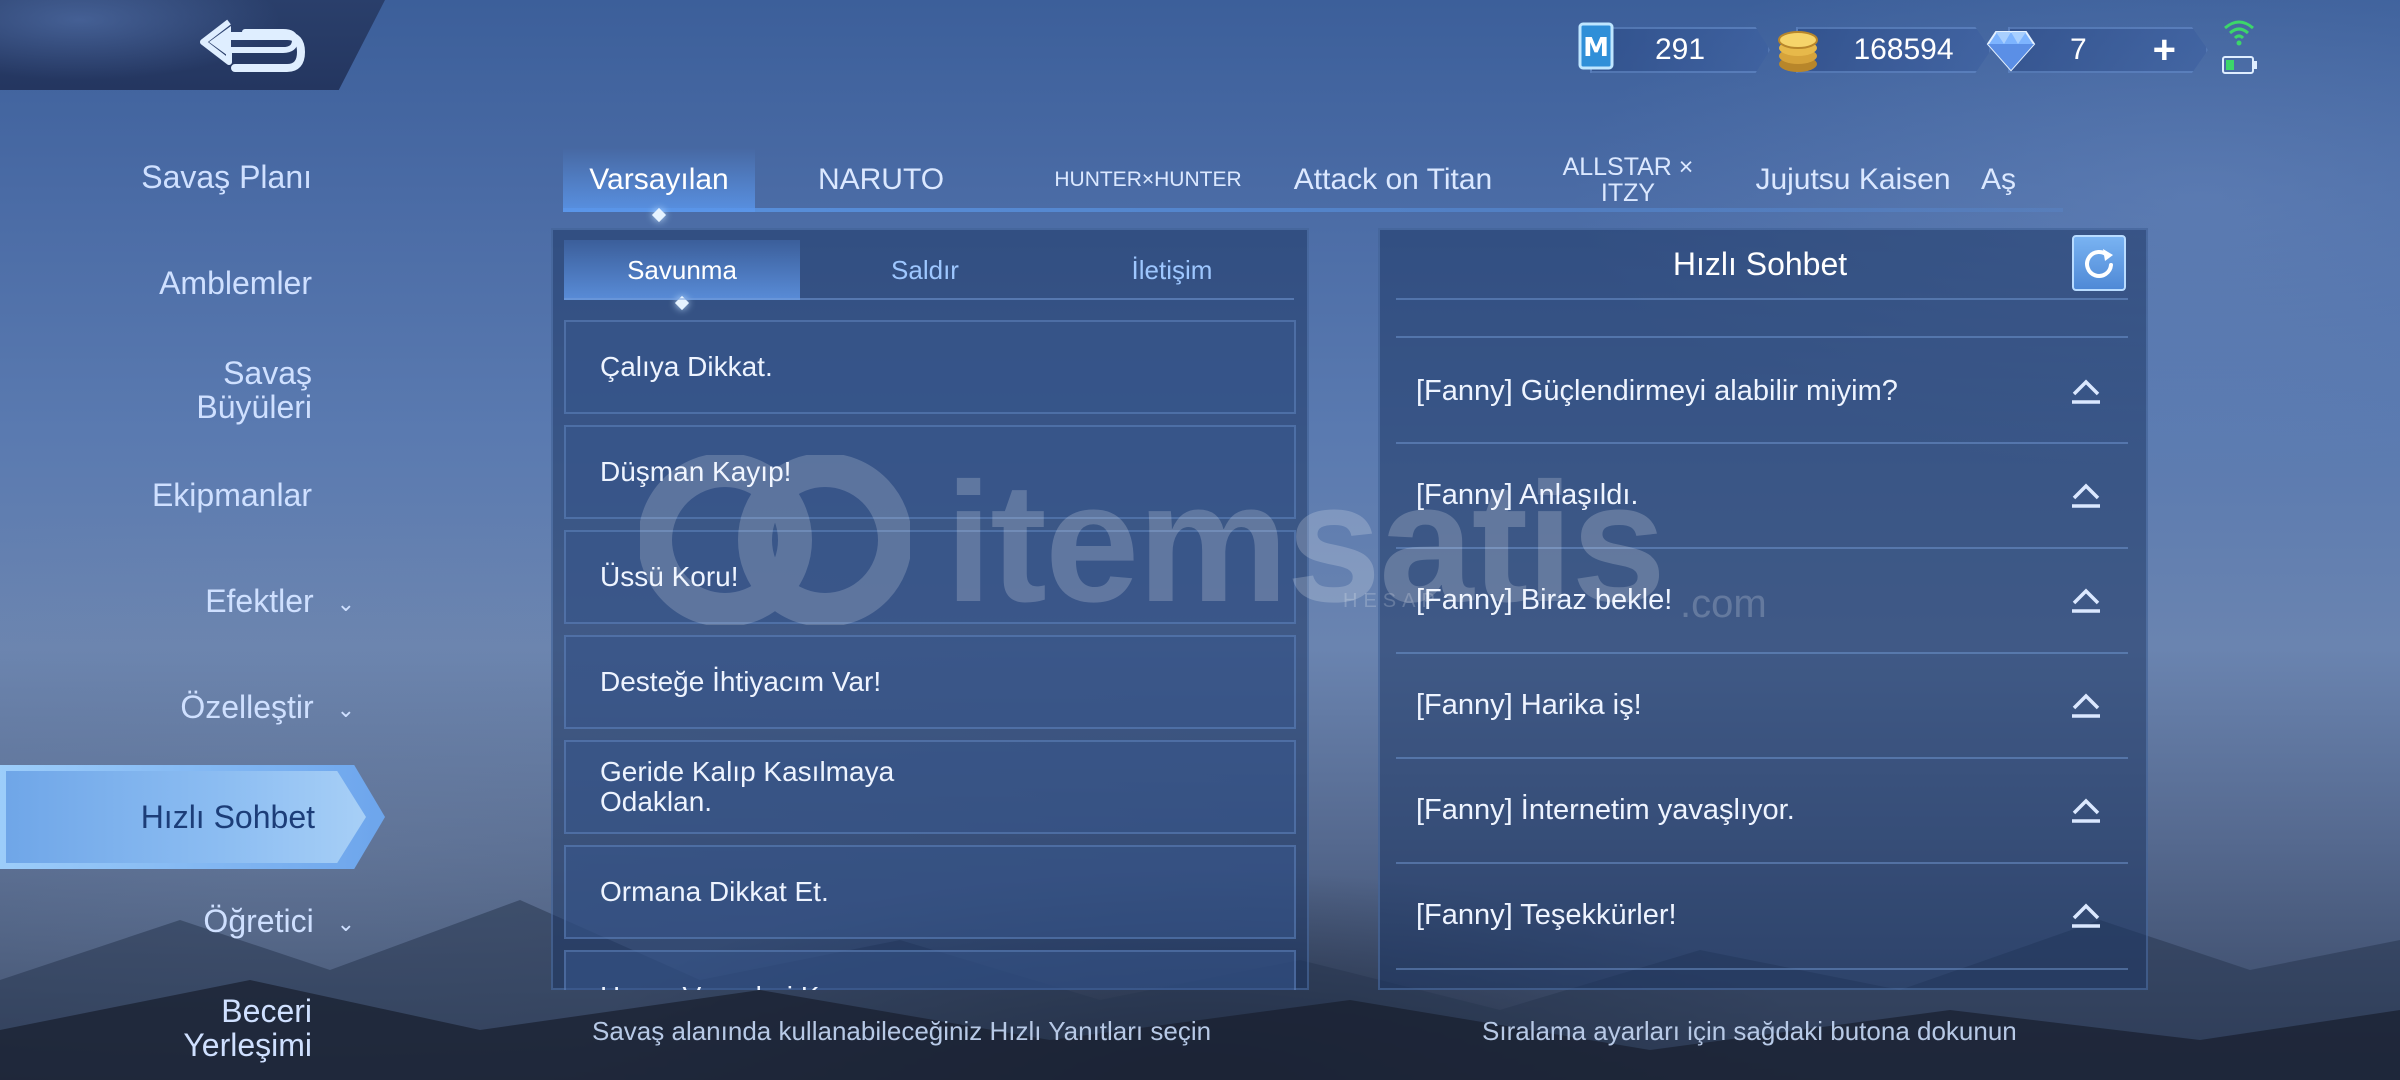 Image resolution: width=2400 pixels, height=1080 pixels. I want to click on sidebar-item-amblemler: Amblemler, so click(235, 283).